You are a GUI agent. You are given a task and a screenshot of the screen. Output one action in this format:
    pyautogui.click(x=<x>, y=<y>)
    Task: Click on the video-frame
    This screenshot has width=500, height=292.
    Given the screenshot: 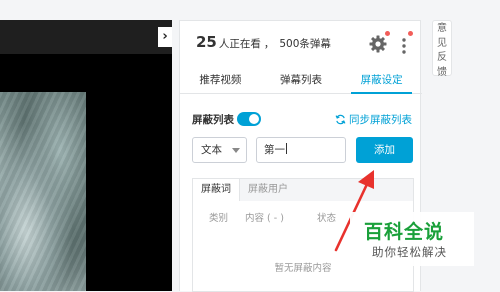 What is the action you would take?
    pyautogui.click(x=43, y=191)
    